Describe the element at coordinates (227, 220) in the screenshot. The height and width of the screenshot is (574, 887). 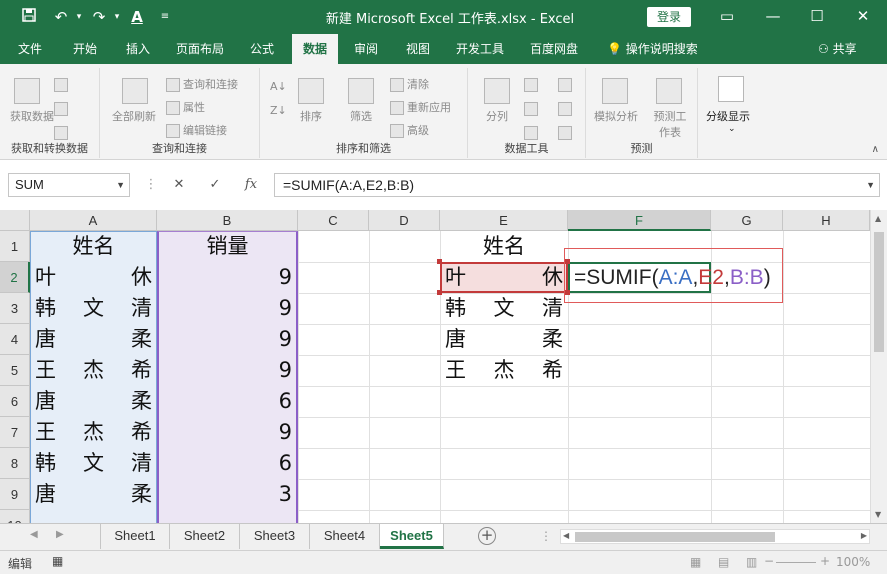
I see `column-header-b: B` at that location.